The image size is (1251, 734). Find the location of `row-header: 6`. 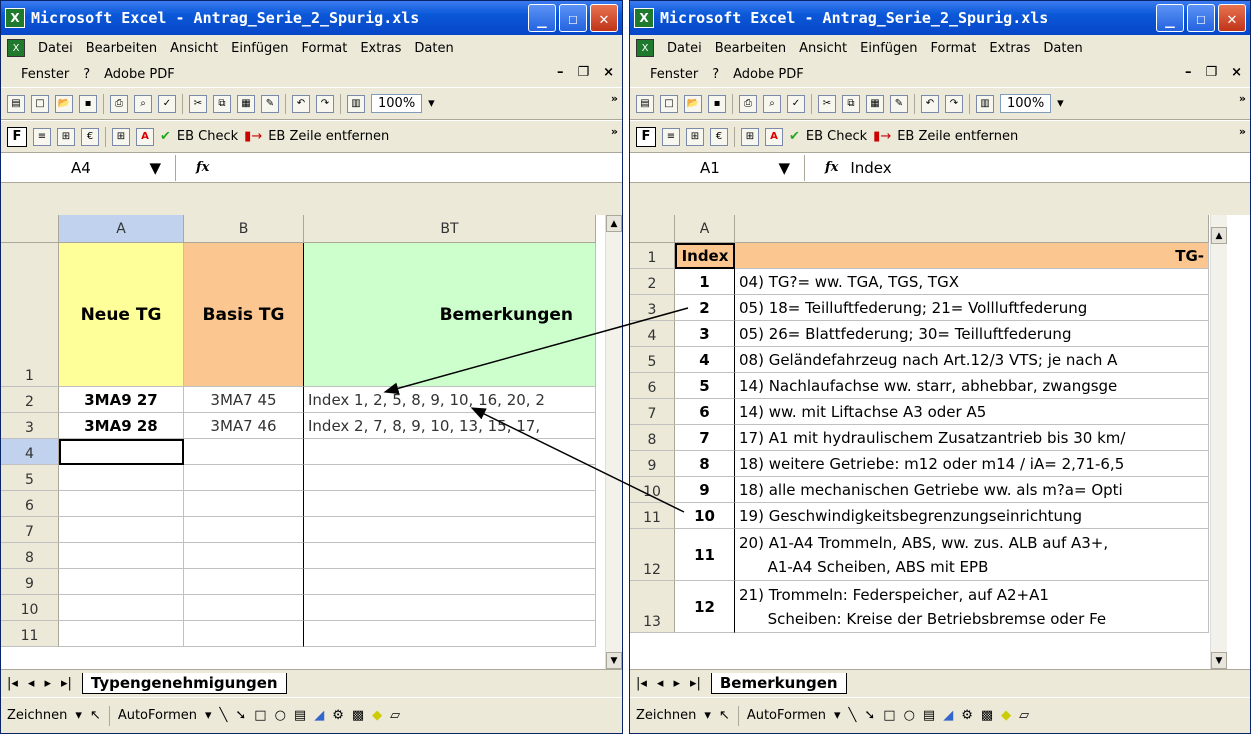

row-header: 6 is located at coordinates (30, 504).